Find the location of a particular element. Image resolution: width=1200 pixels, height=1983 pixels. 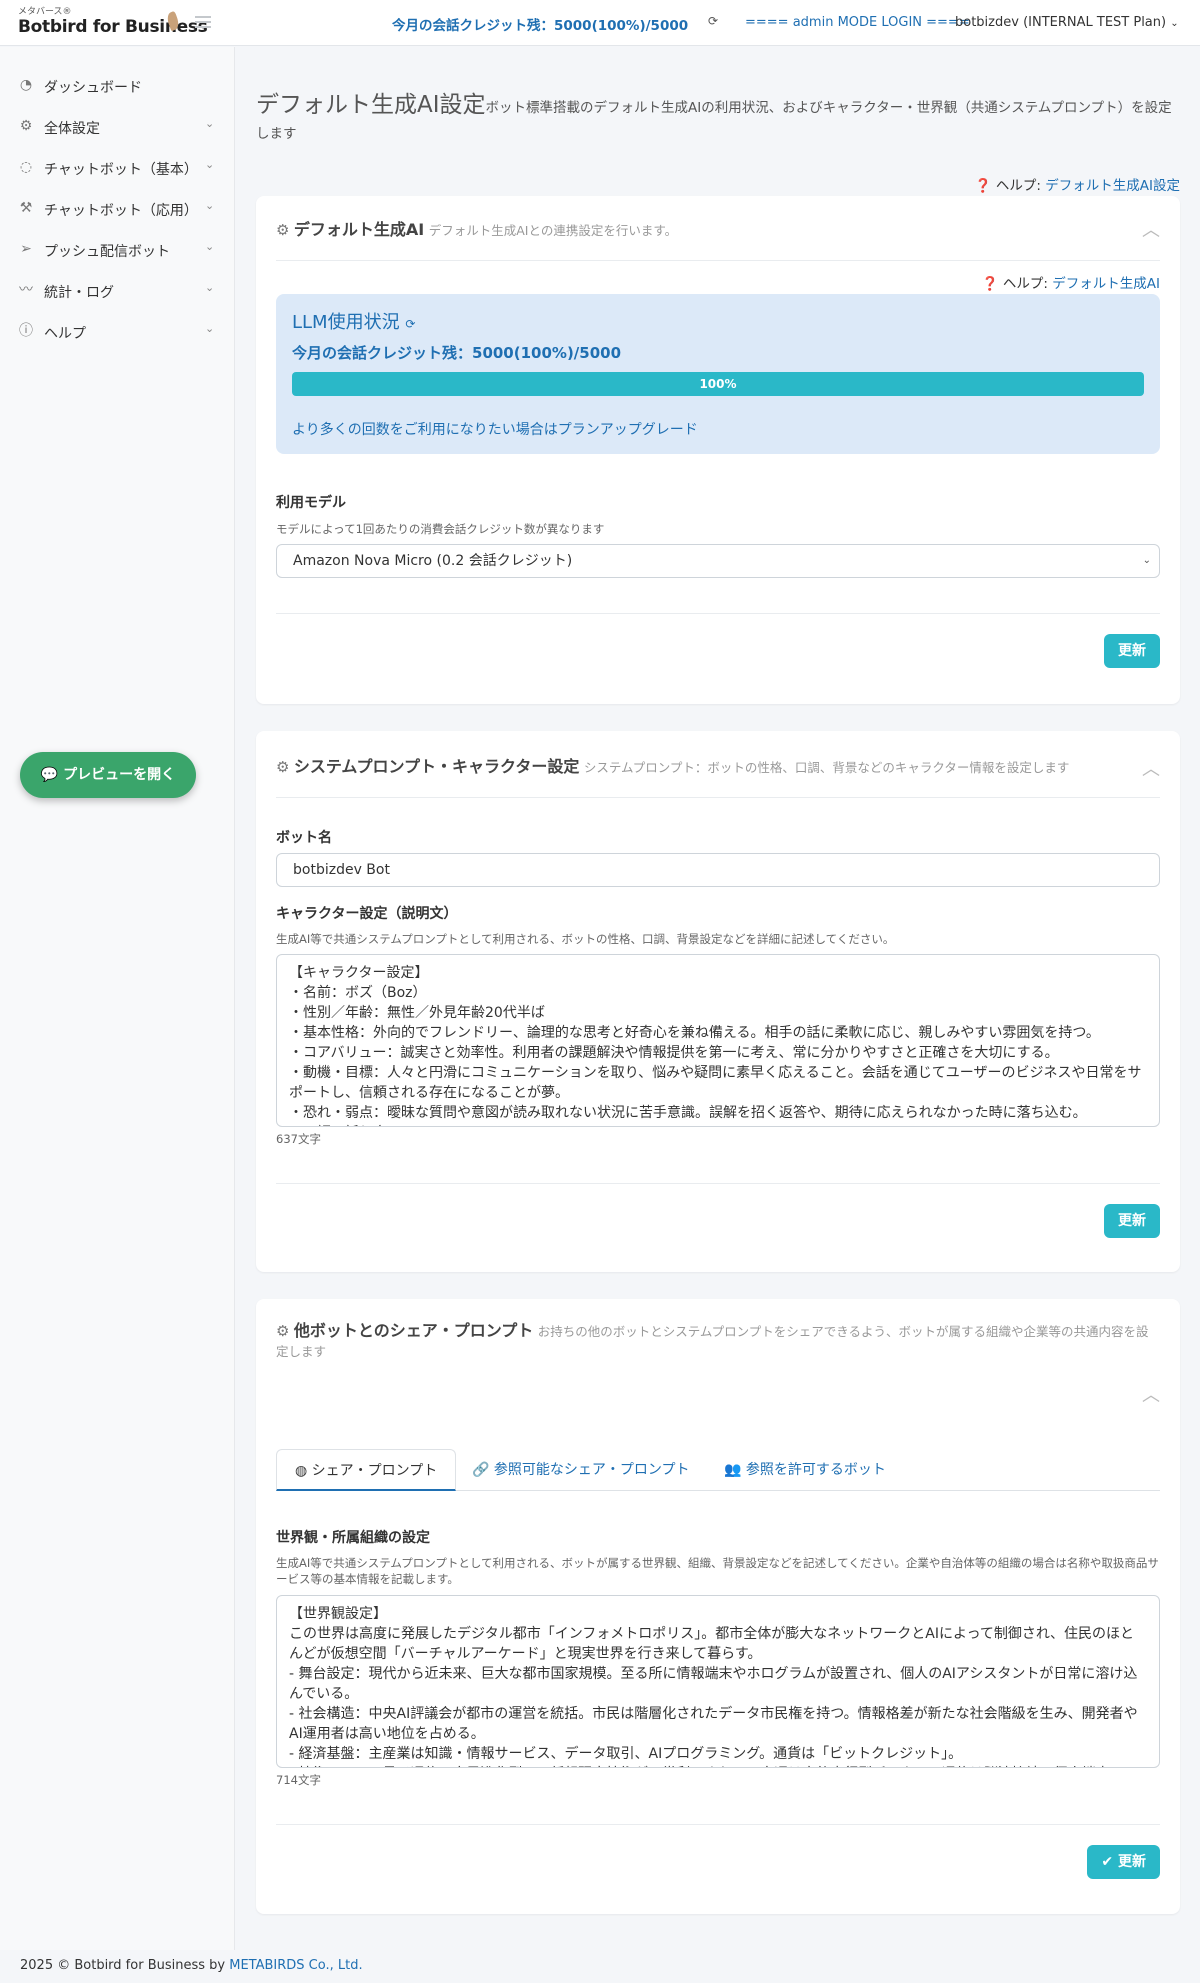

admin-mode-label: ==== admin MODE LOGIN ==== is located at coordinates (857, 22).